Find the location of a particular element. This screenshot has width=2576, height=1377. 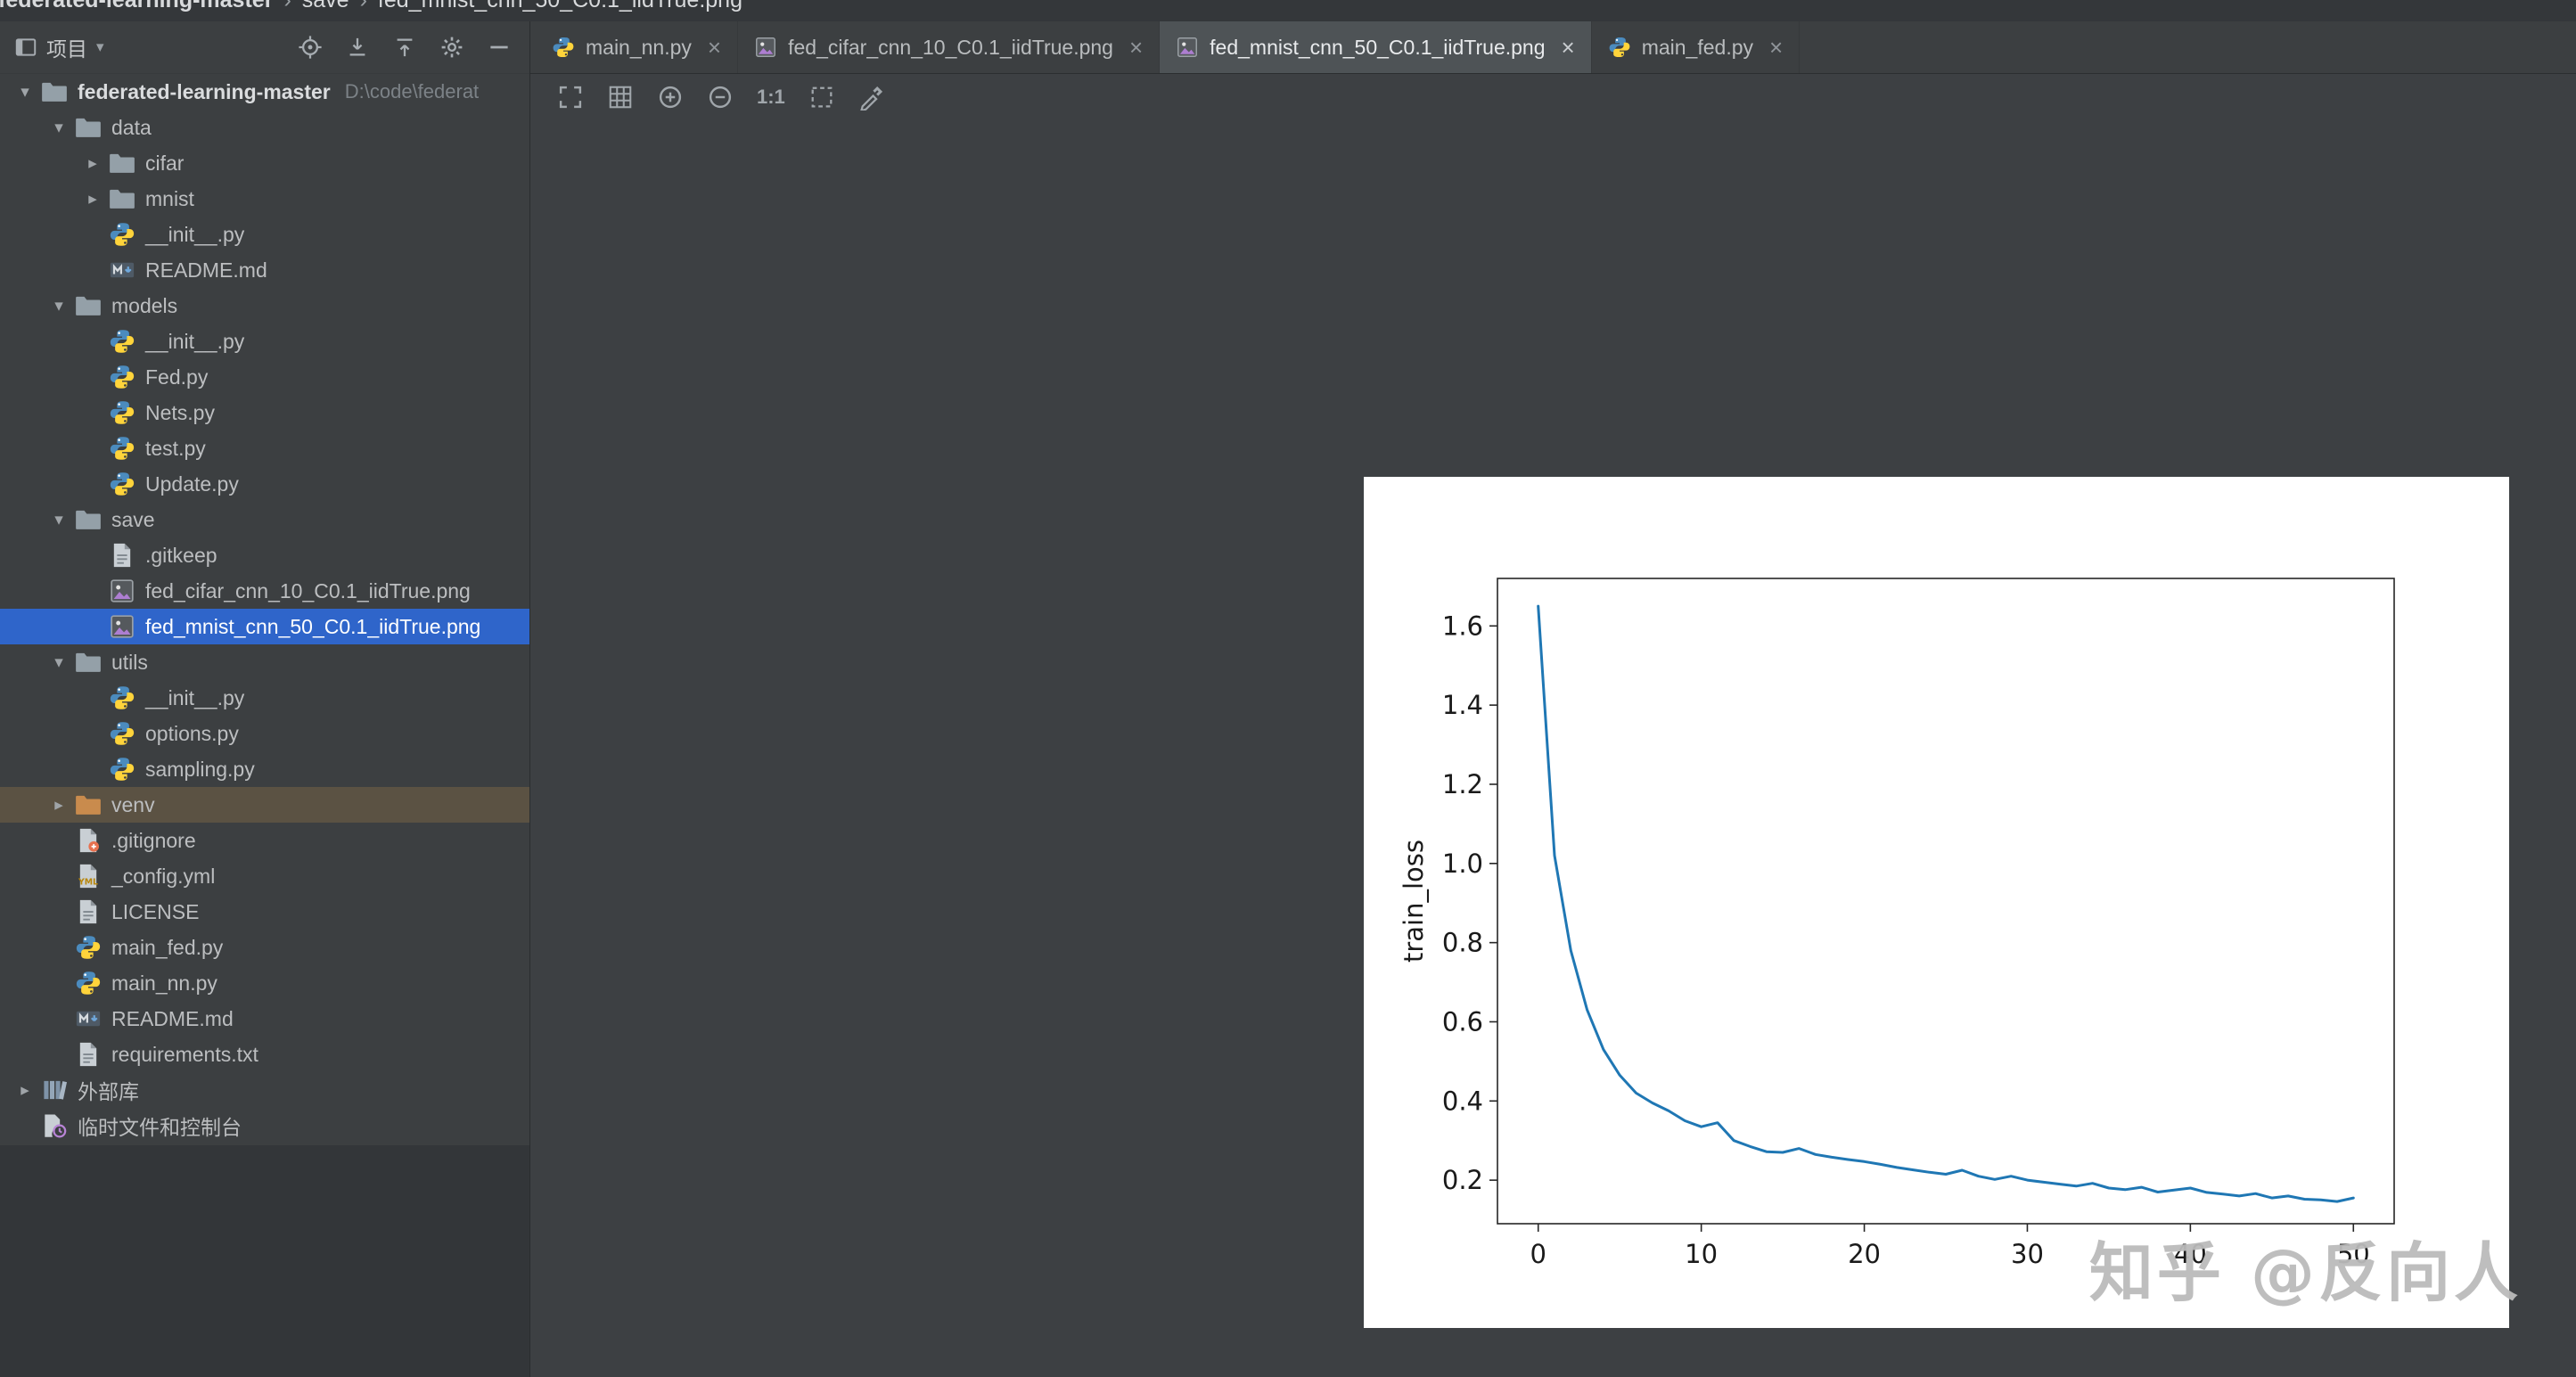

tree-item-label: requirements.txt is located at coordinates (184, 1054).